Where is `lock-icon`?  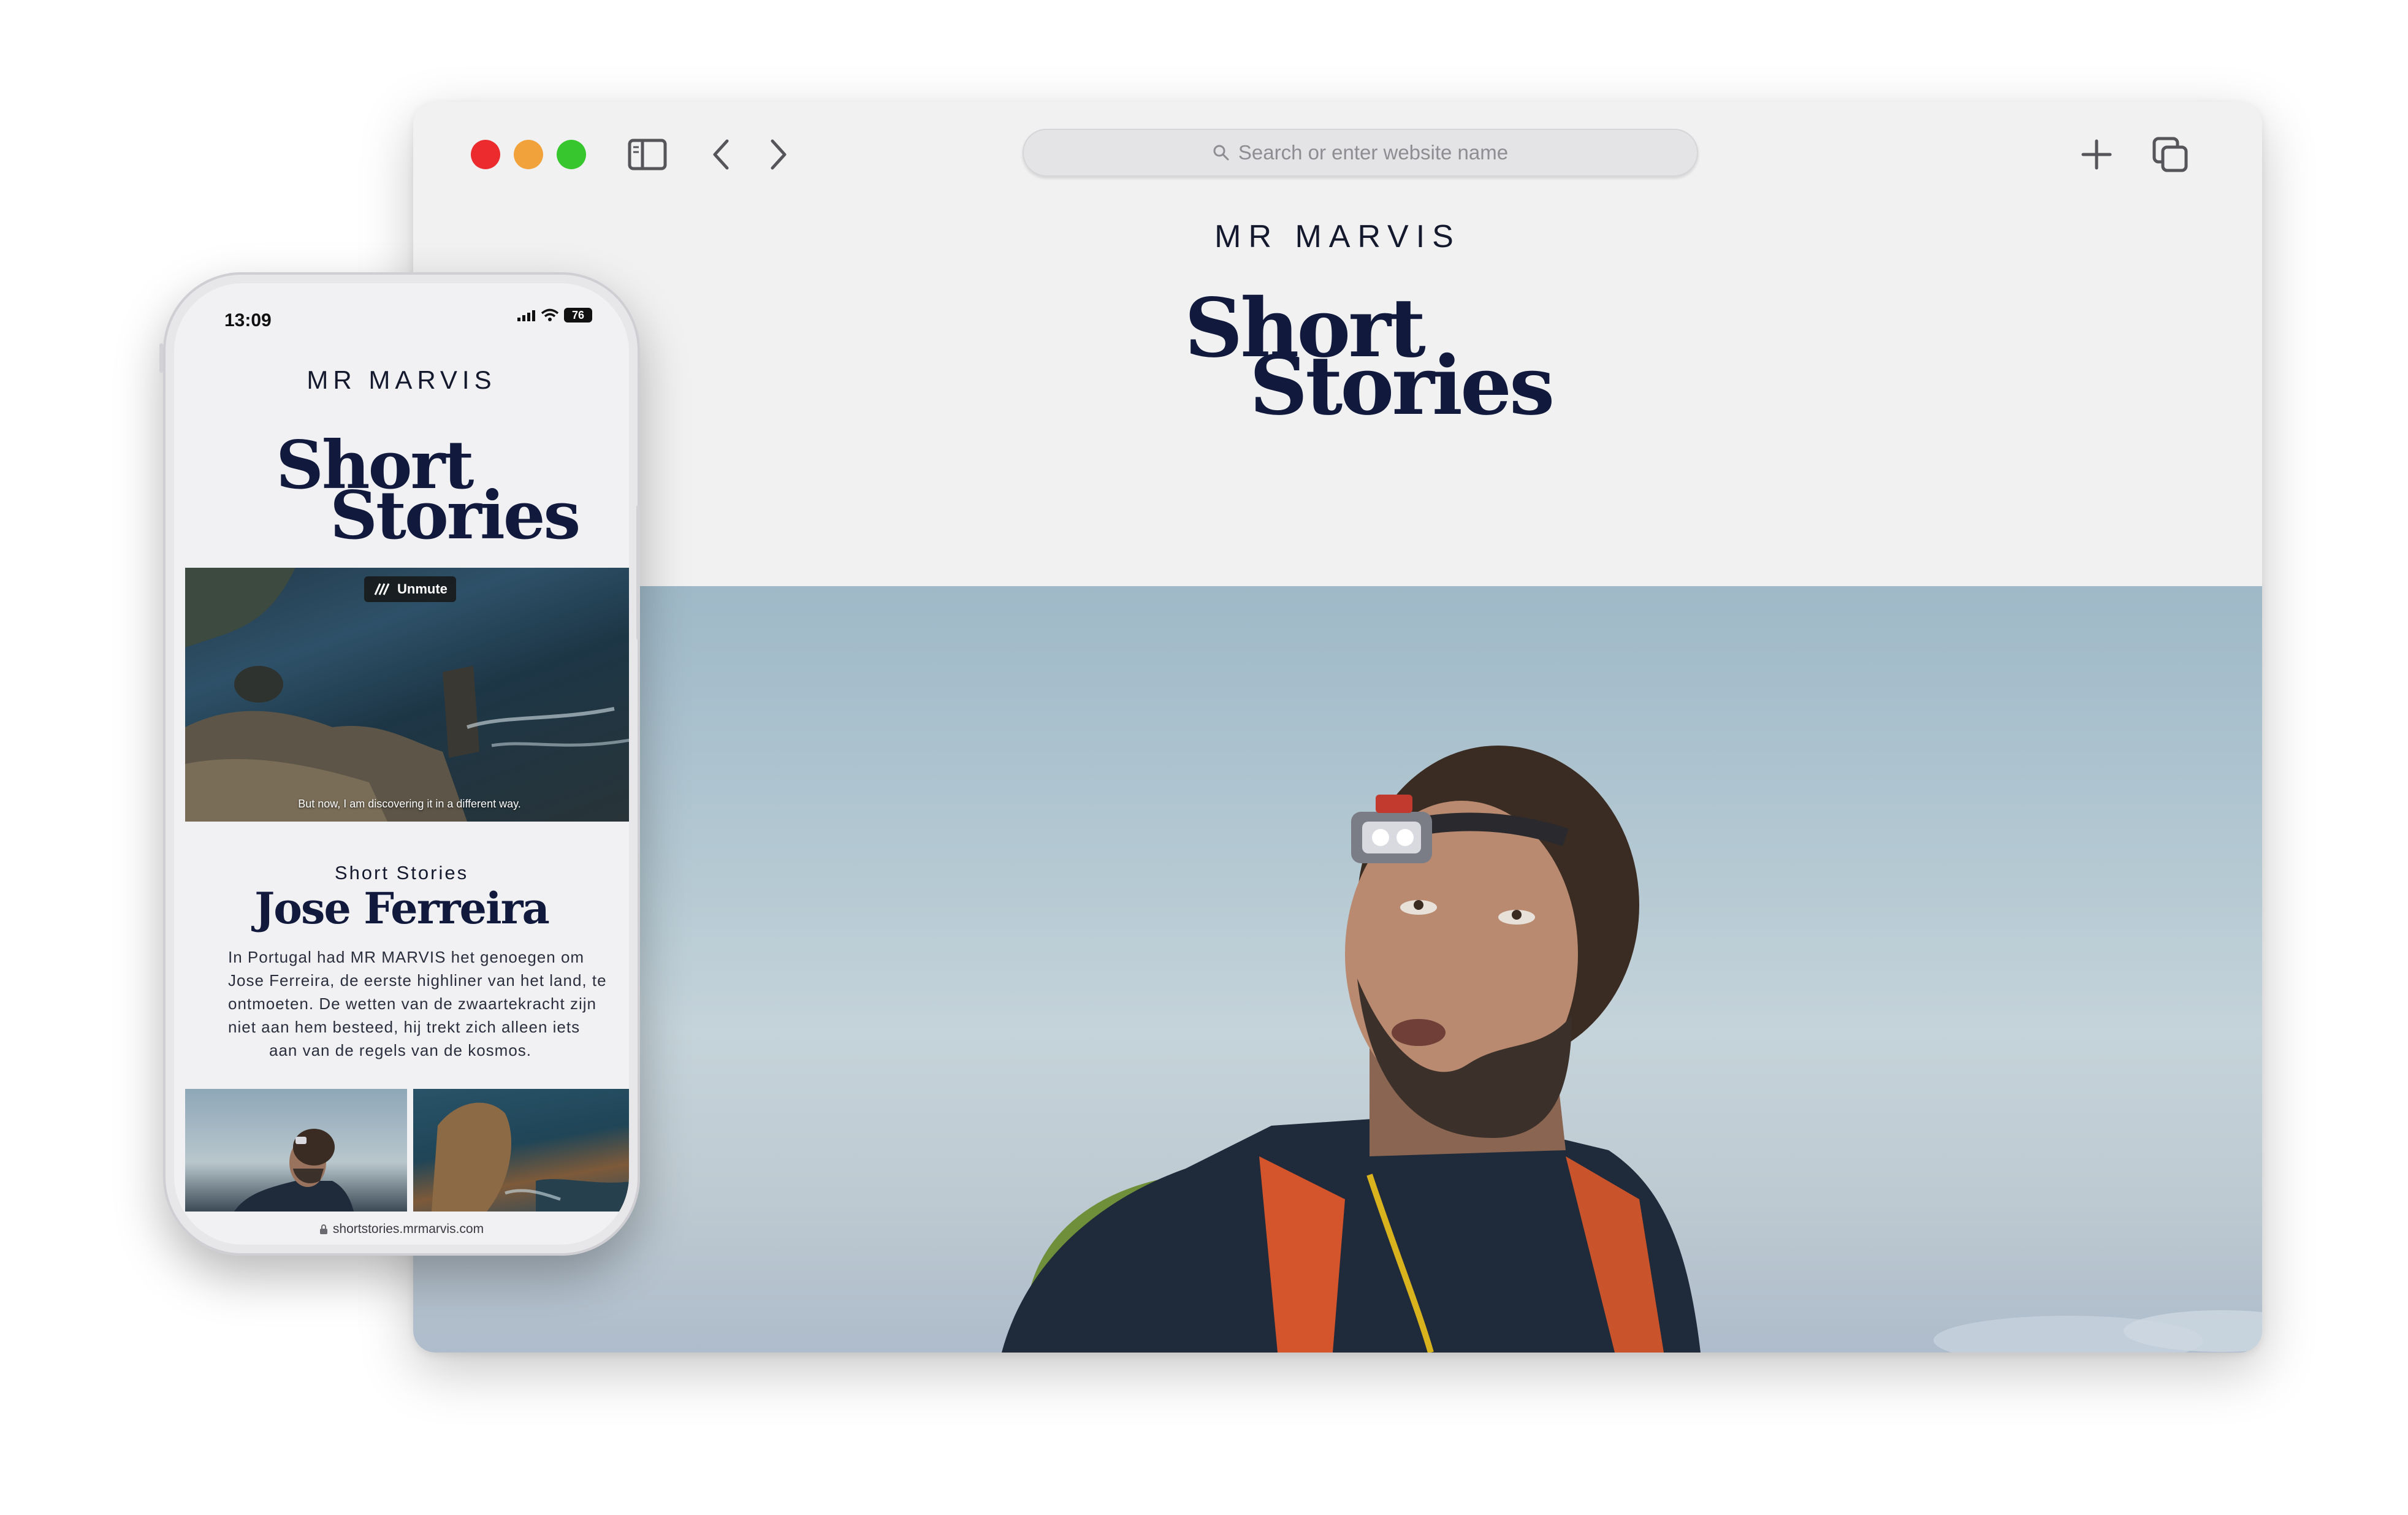 lock-icon is located at coordinates (323, 1229).